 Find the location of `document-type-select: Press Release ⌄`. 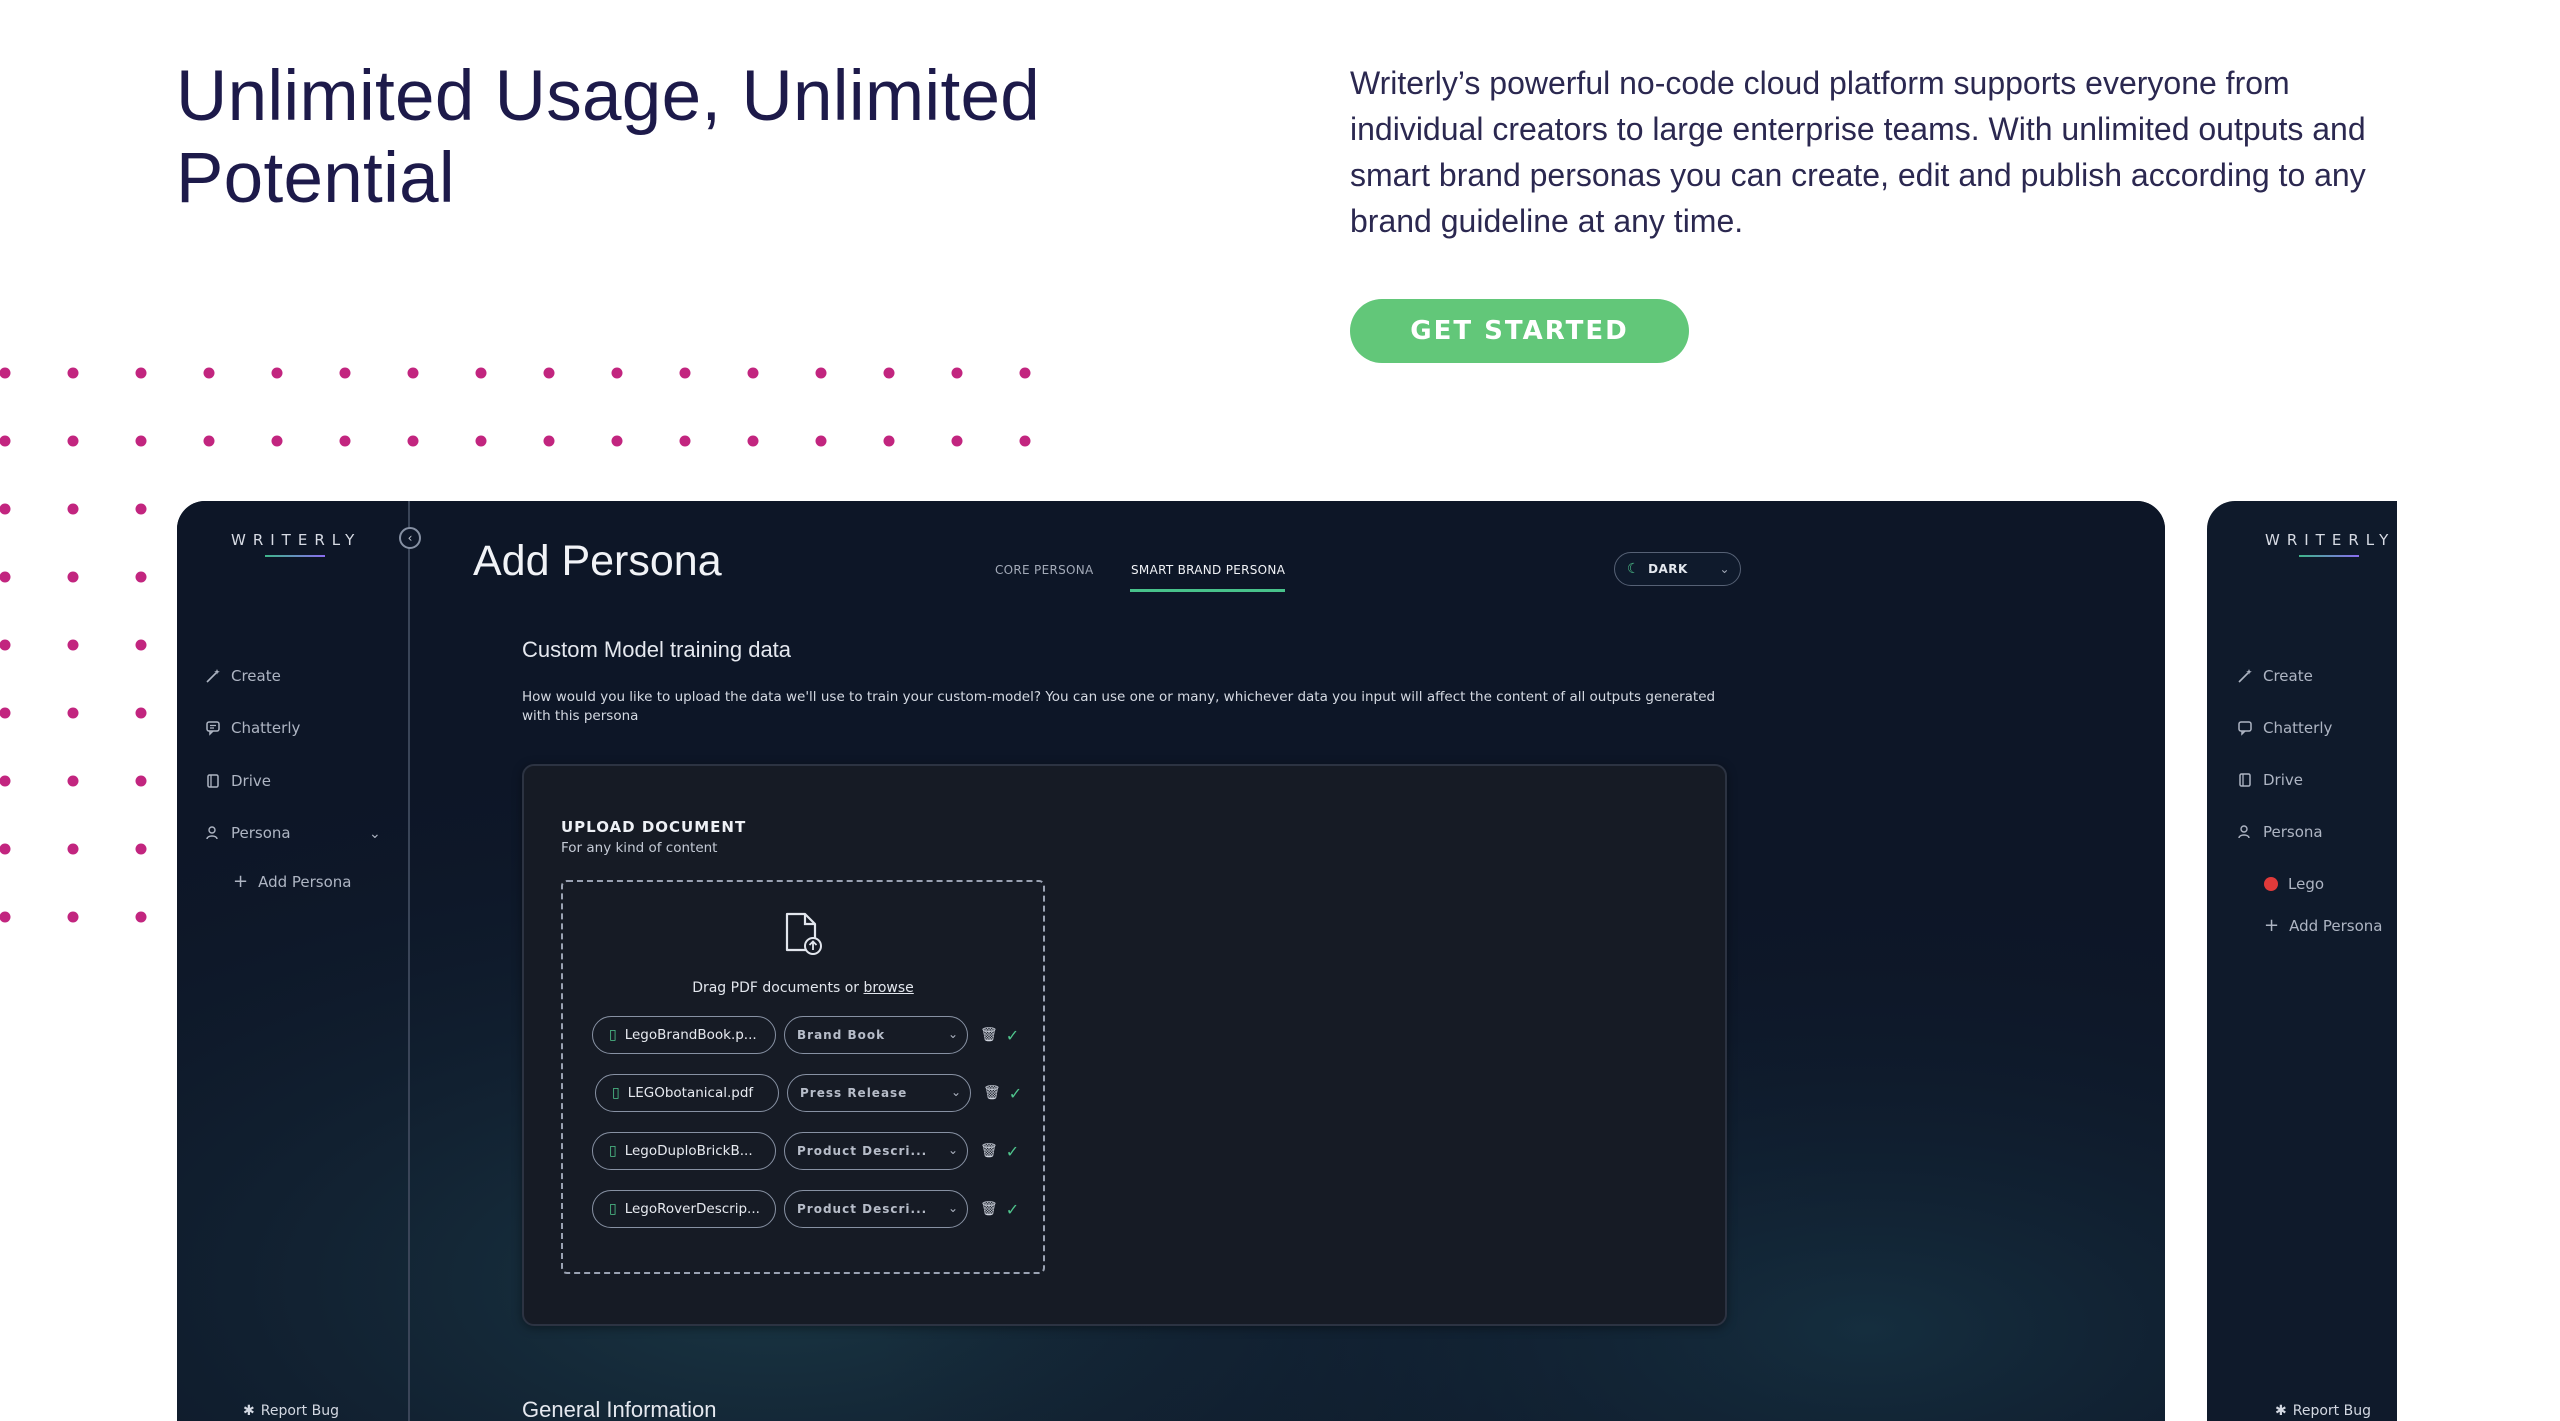

document-type-select: Press Release ⌄ is located at coordinates (879, 1093).